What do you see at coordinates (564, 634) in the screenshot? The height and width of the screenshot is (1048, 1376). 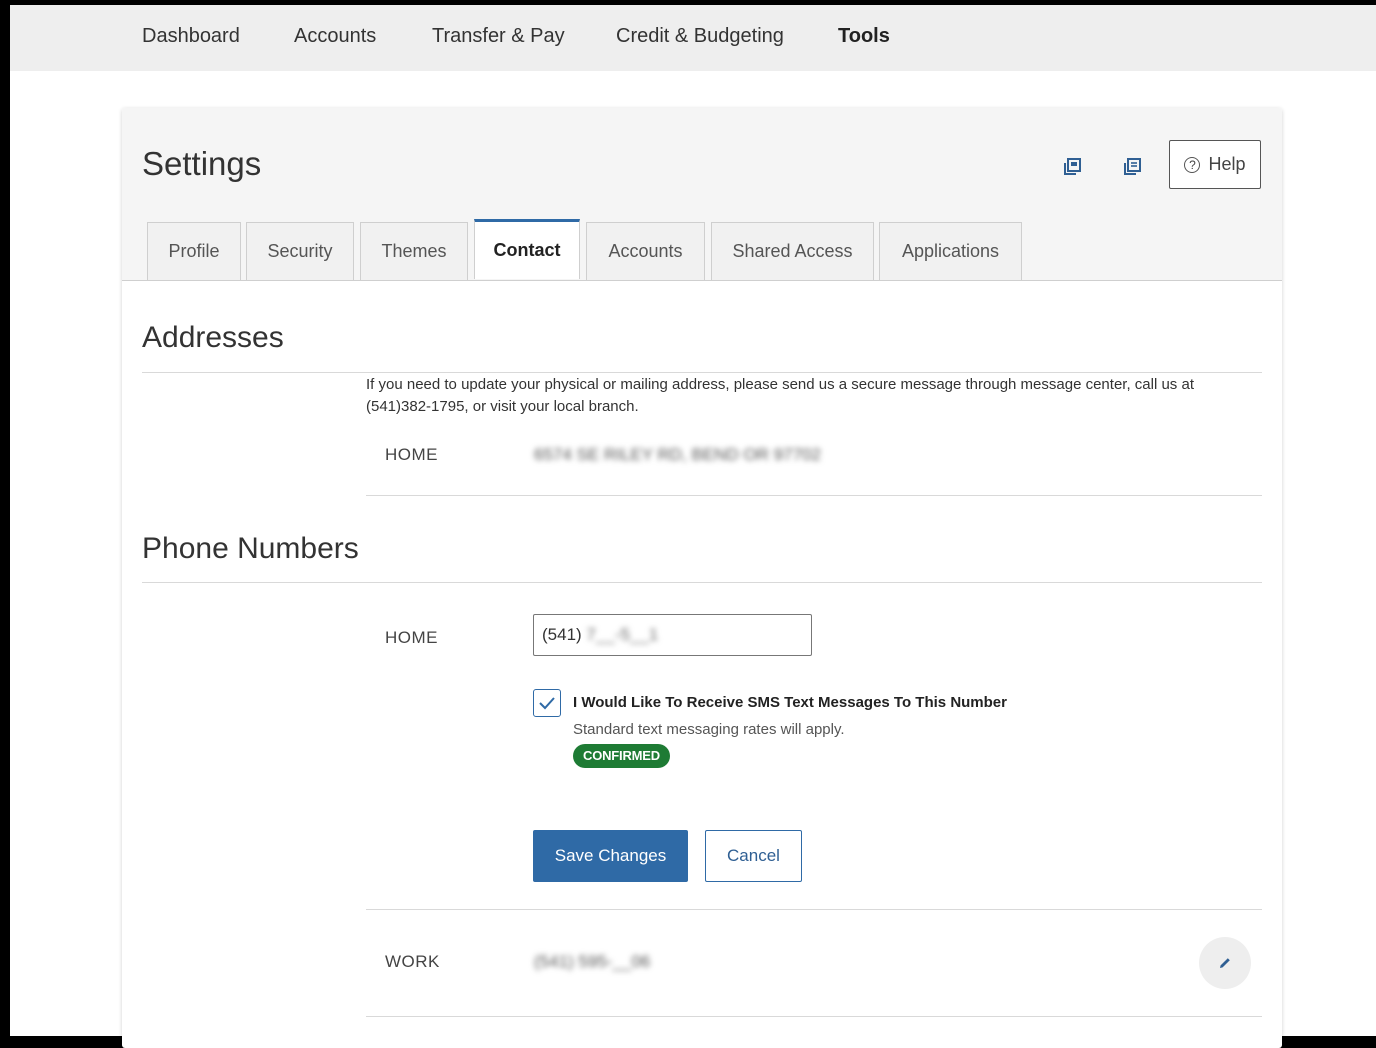 I see `home-phone-prefix: (541)` at bounding box center [564, 634].